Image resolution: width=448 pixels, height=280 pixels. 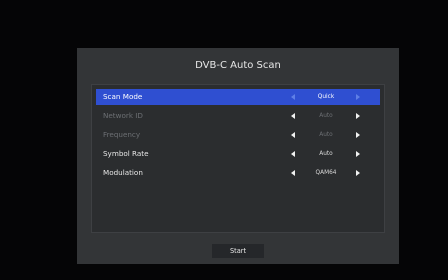 I want to click on setting-value: Quick, so click(x=326, y=97).